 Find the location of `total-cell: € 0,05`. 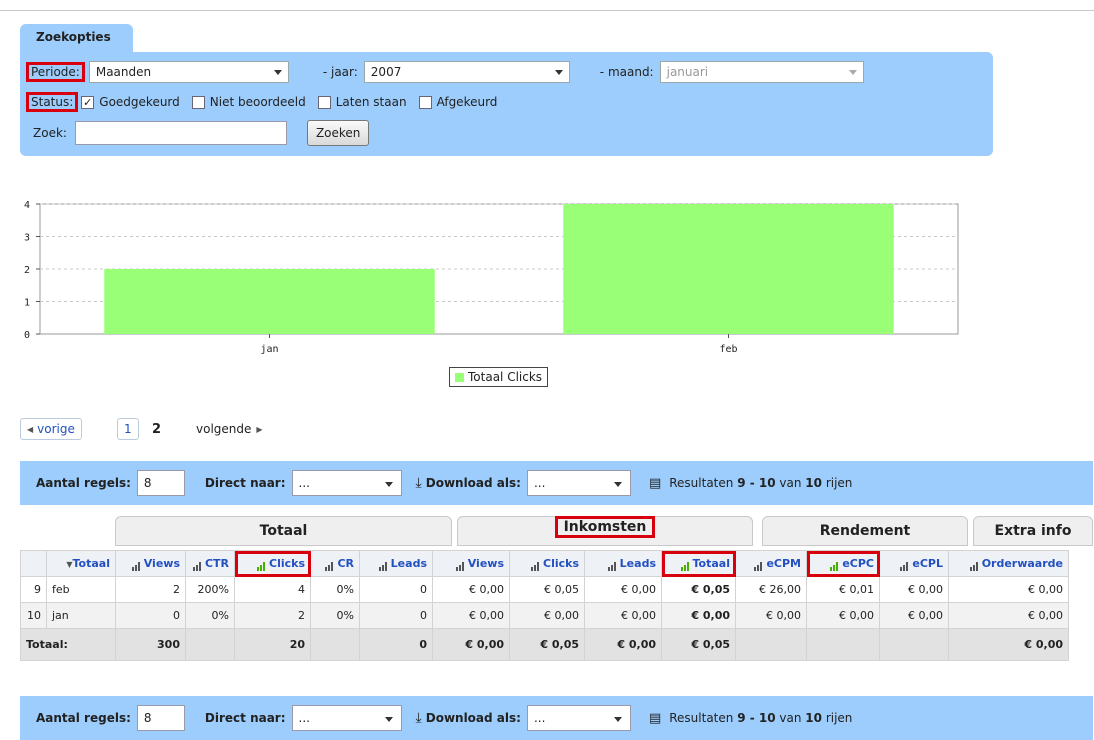

total-cell: € 0,05 is located at coordinates (698, 644).